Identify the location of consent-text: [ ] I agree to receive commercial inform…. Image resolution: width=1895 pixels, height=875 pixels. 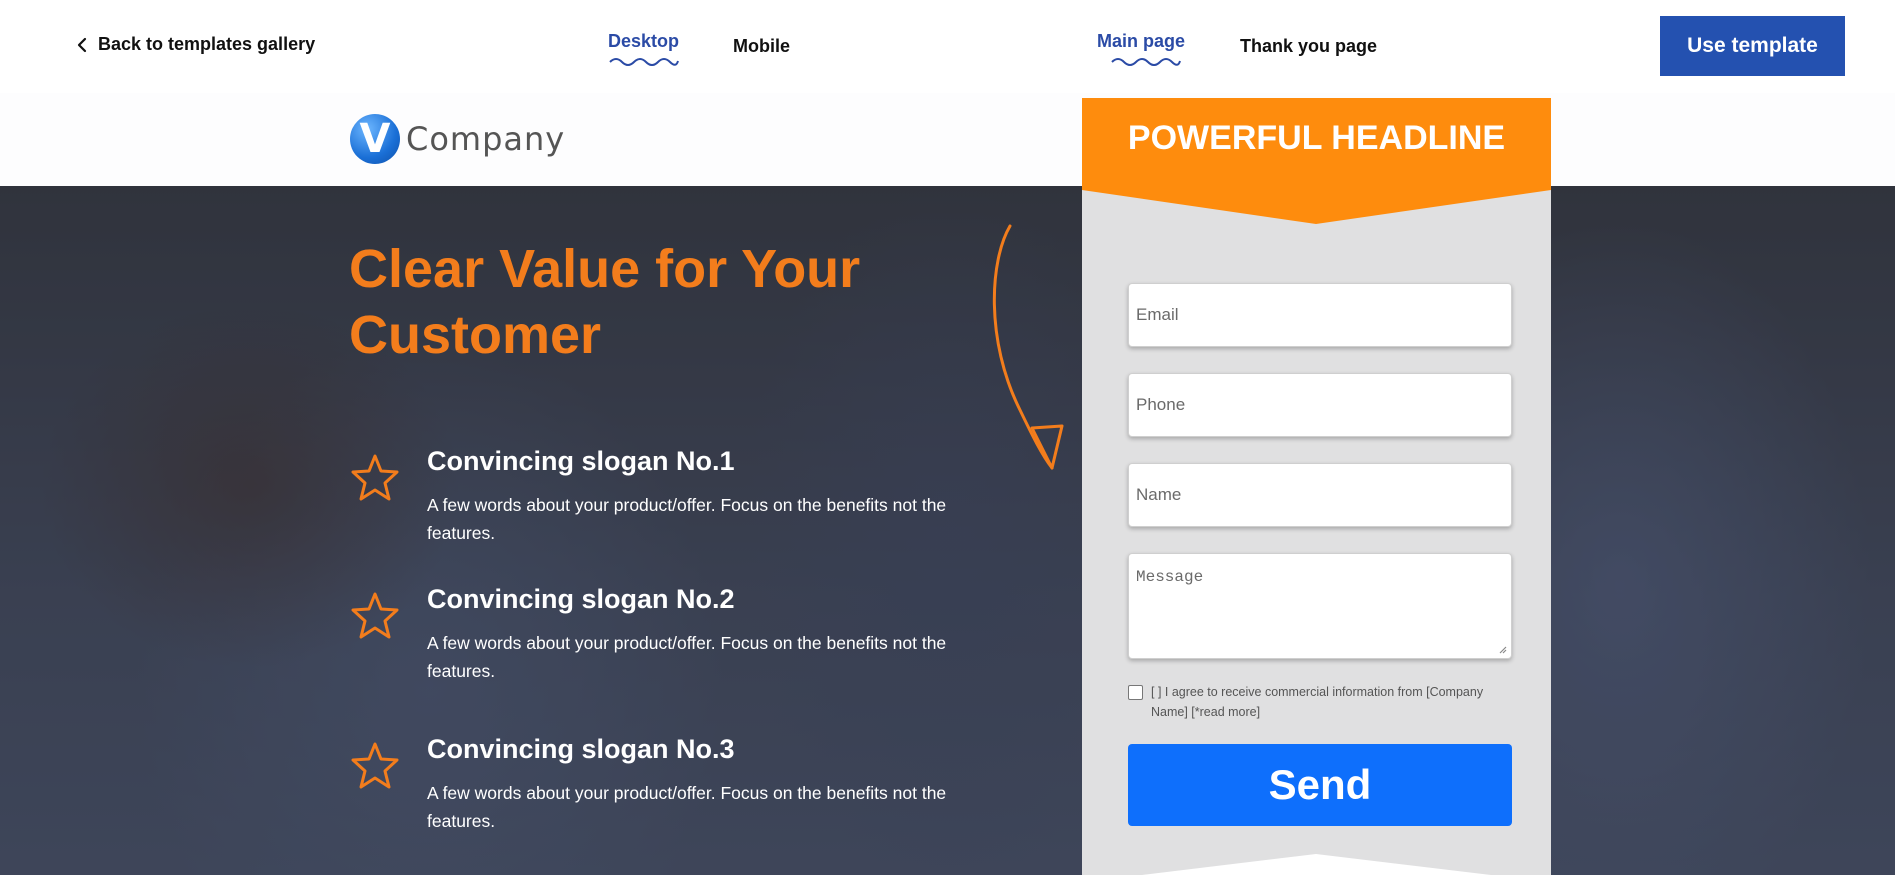
(1317, 702).